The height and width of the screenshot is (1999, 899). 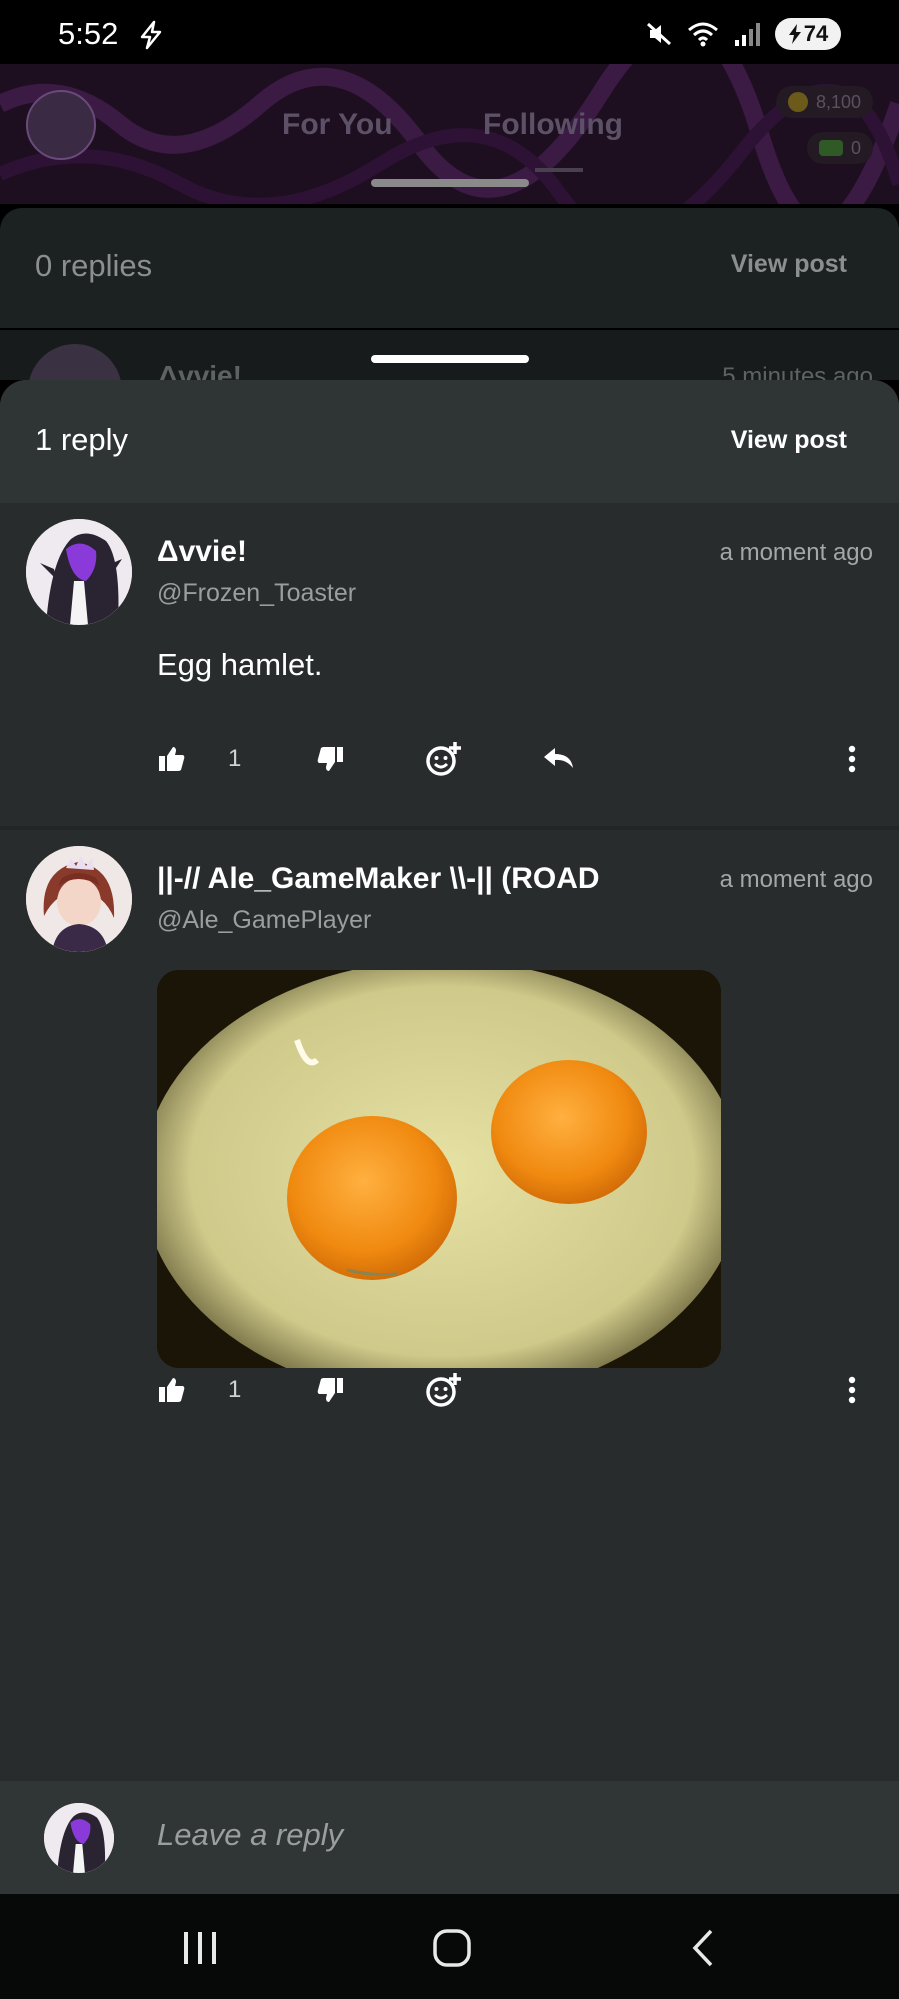 What do you see at coordinates (797, 371) in the screenshot?
I see `peek-time: 5 minutes ago` at bounding box center [797, 371].